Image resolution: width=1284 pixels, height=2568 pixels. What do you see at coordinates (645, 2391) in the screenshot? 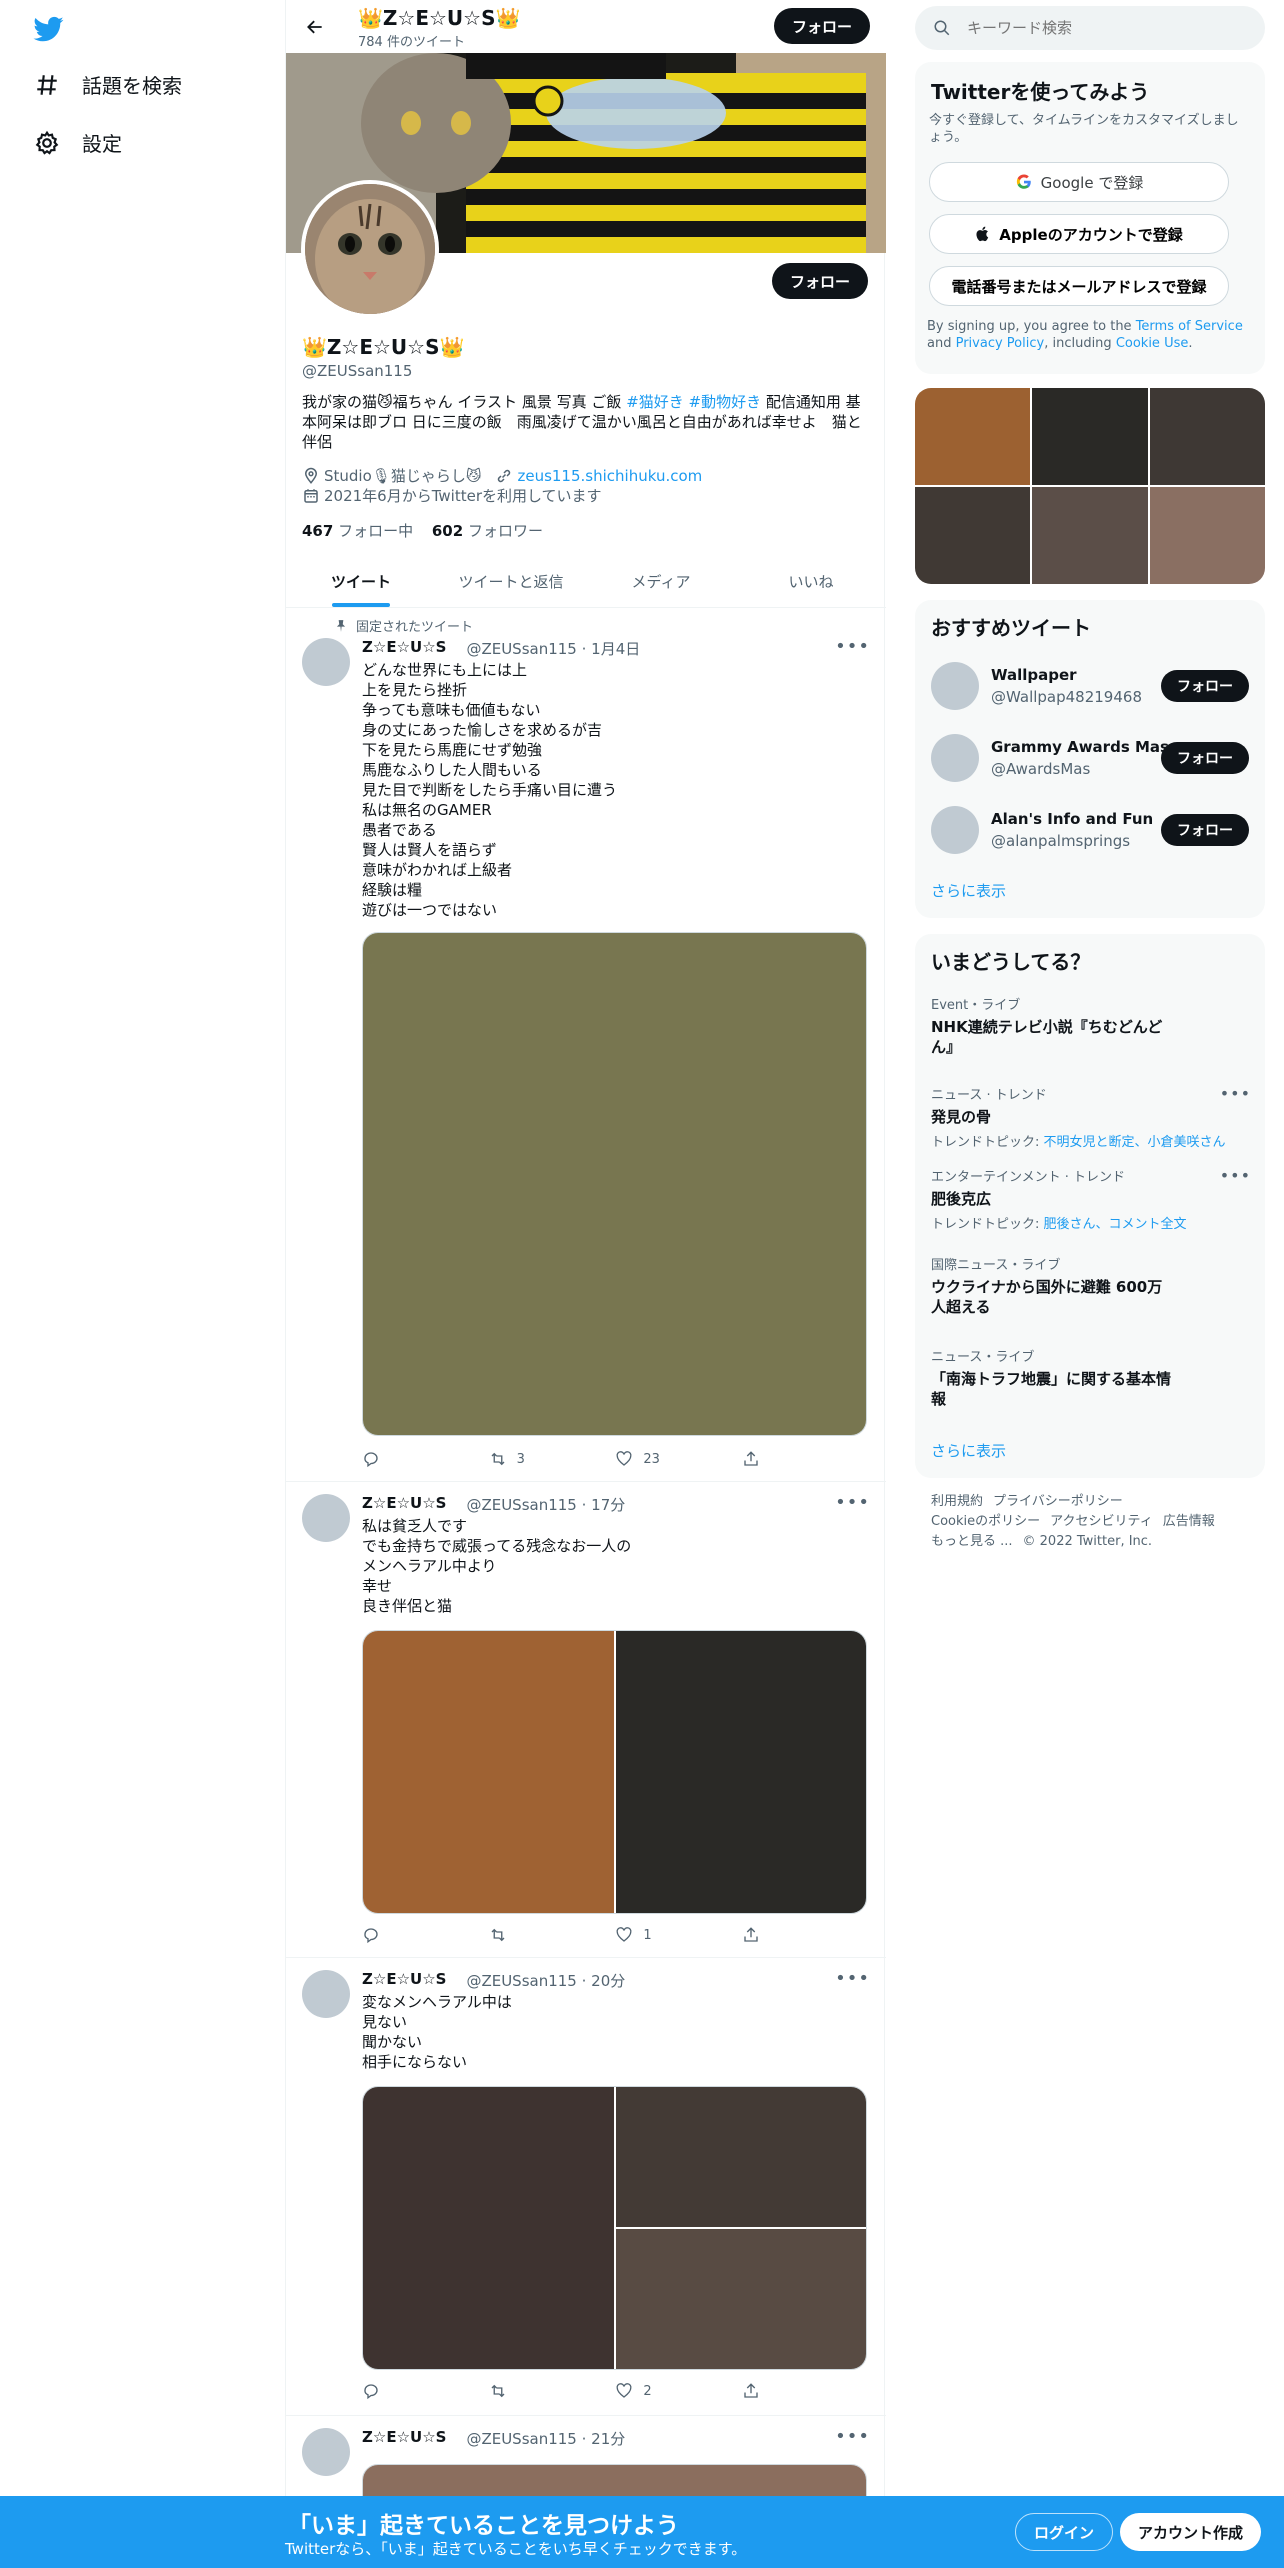
I see `like-button: 2` at bounding box center [645, 2391].